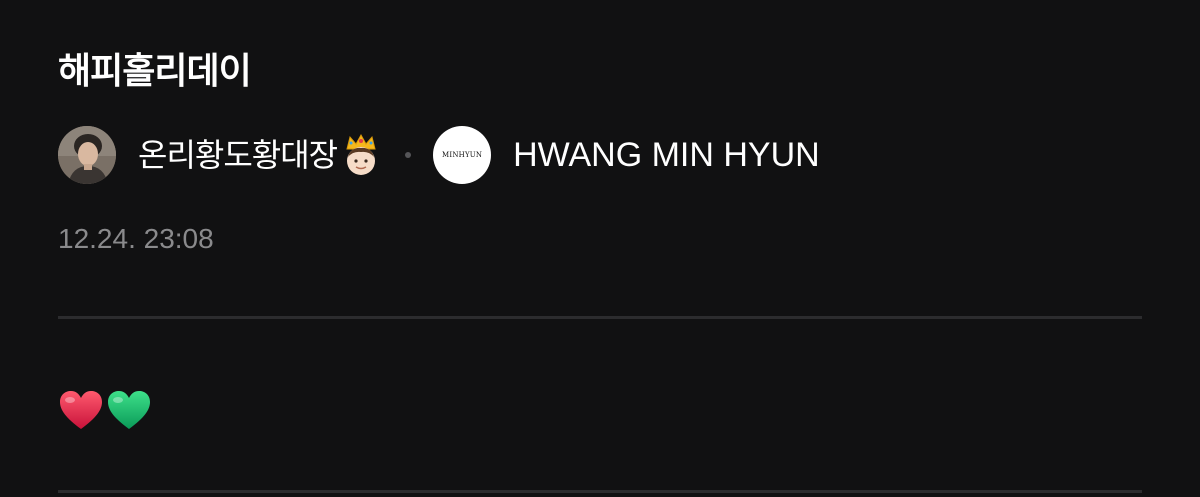 The width and height of the screenshot is (1200, 497). I want to click on post-timestamp: 12.24. 23:08, so click(136, 238).